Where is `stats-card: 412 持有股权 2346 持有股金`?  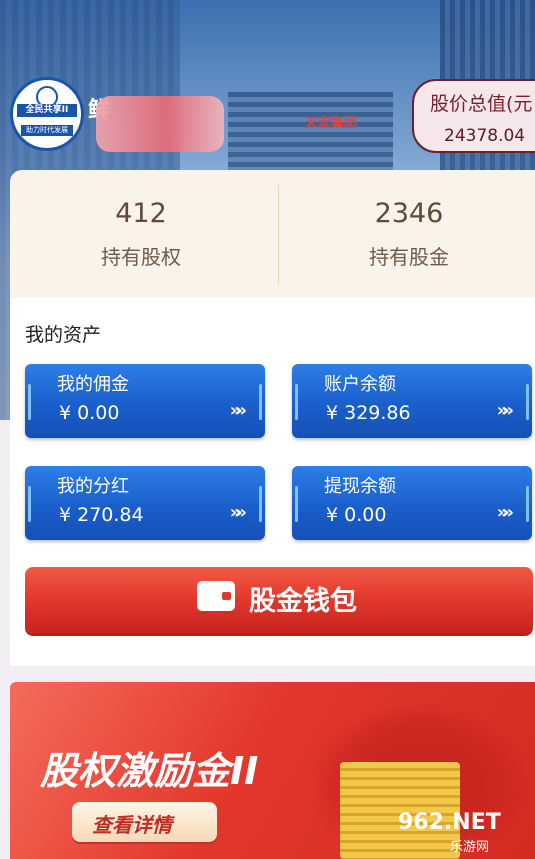
stats-card: 412 持有股权 2346 持有股金 is located at coordinates (272, 234).